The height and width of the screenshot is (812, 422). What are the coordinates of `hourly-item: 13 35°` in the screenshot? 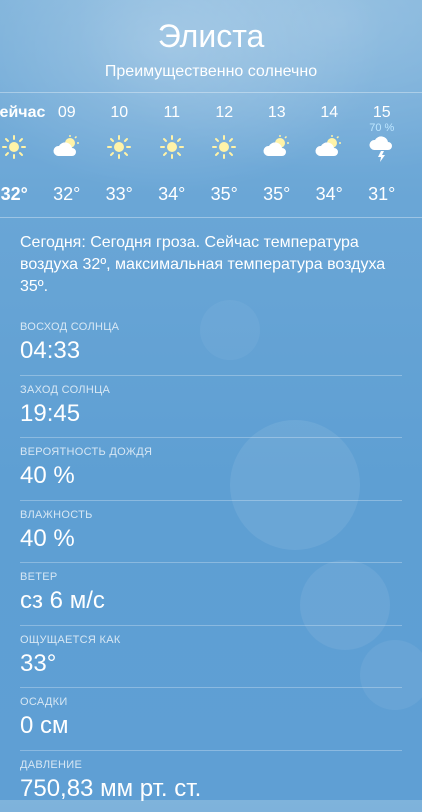 It's located at (277, 152).